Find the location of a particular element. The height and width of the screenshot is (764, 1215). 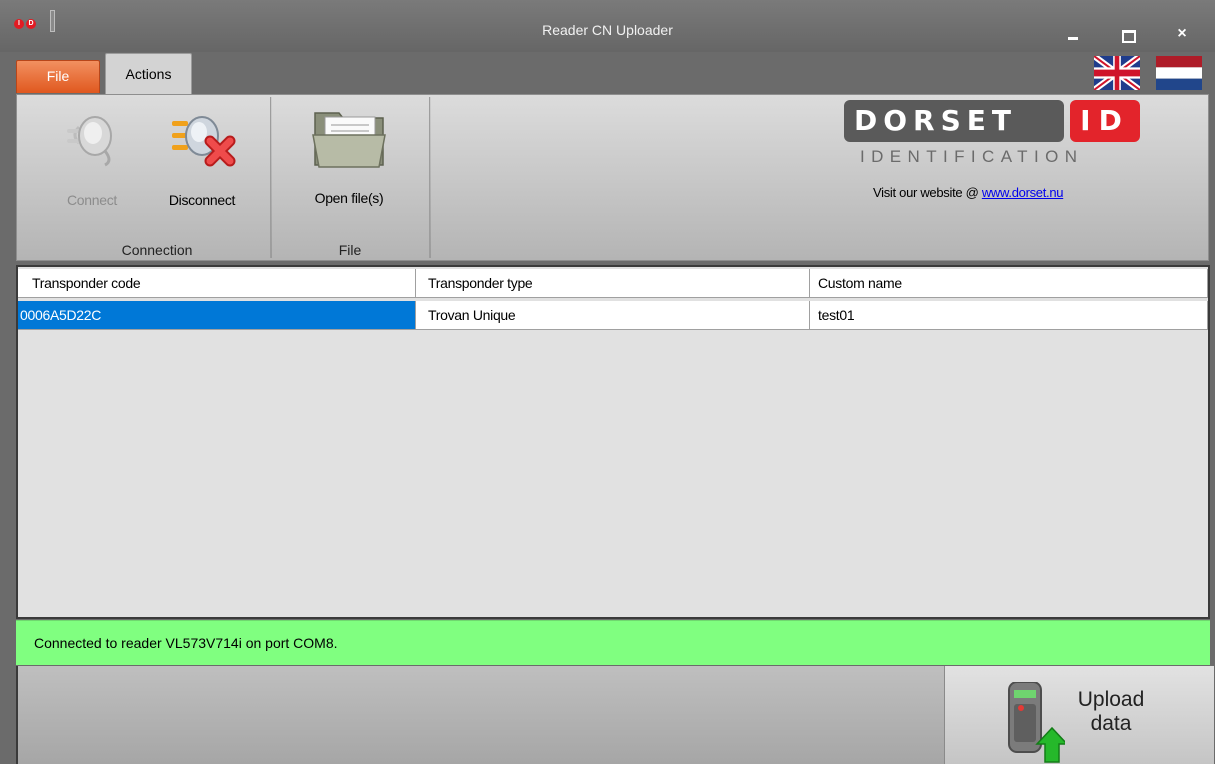

plug-icon is located at coordinates (89, 141).